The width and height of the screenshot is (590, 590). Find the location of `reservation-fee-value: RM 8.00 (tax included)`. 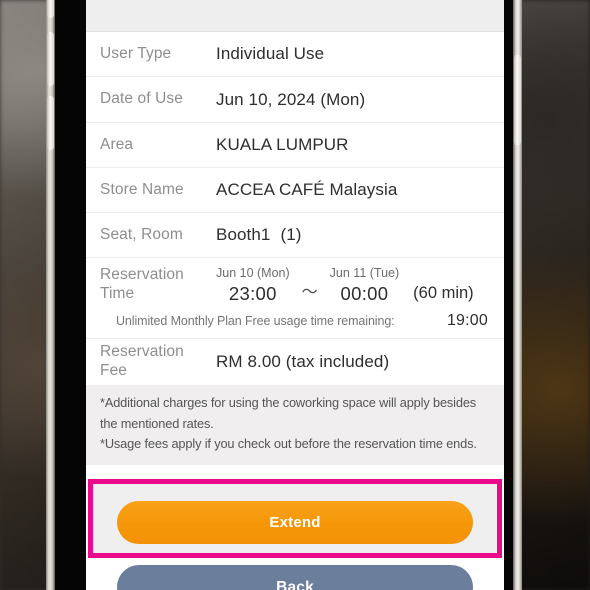

reservation-fee-value: RM 8.00 (tax included) is located at coordinates (303, 361).